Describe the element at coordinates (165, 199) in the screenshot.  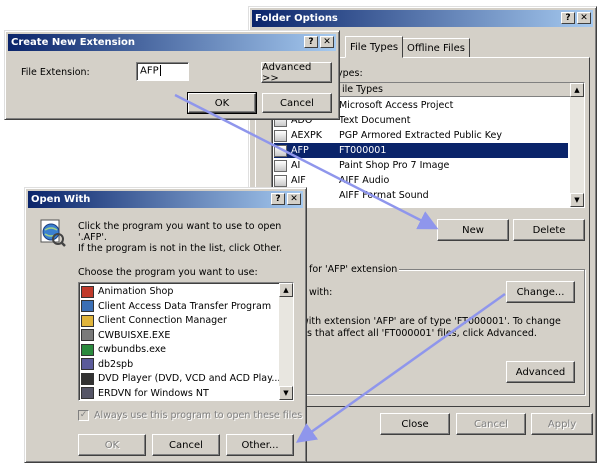
I see `open-with-titlebar: Open With ? ✕` at that location.